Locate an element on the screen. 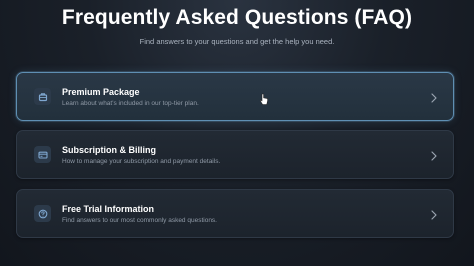  package-icon is located at coordinates (42, 96).